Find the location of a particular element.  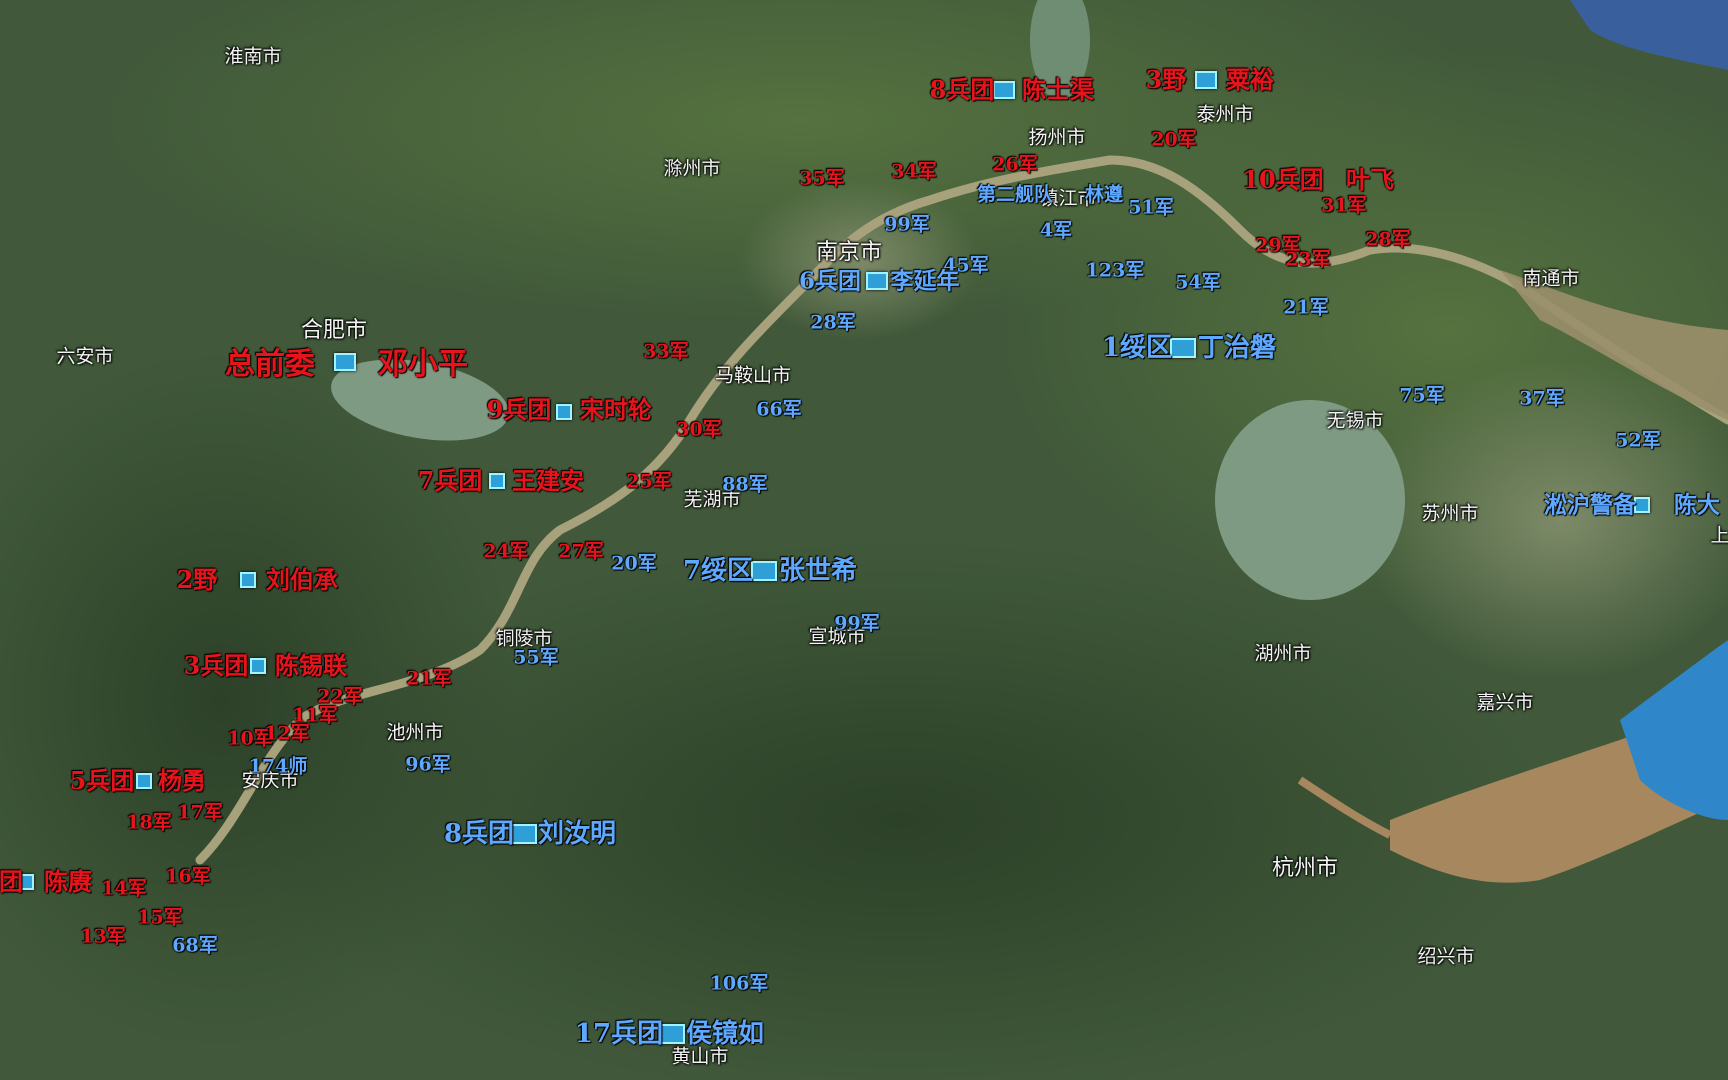

red-unit-label: 陈士渠 is located at coordinates (1058, 89).